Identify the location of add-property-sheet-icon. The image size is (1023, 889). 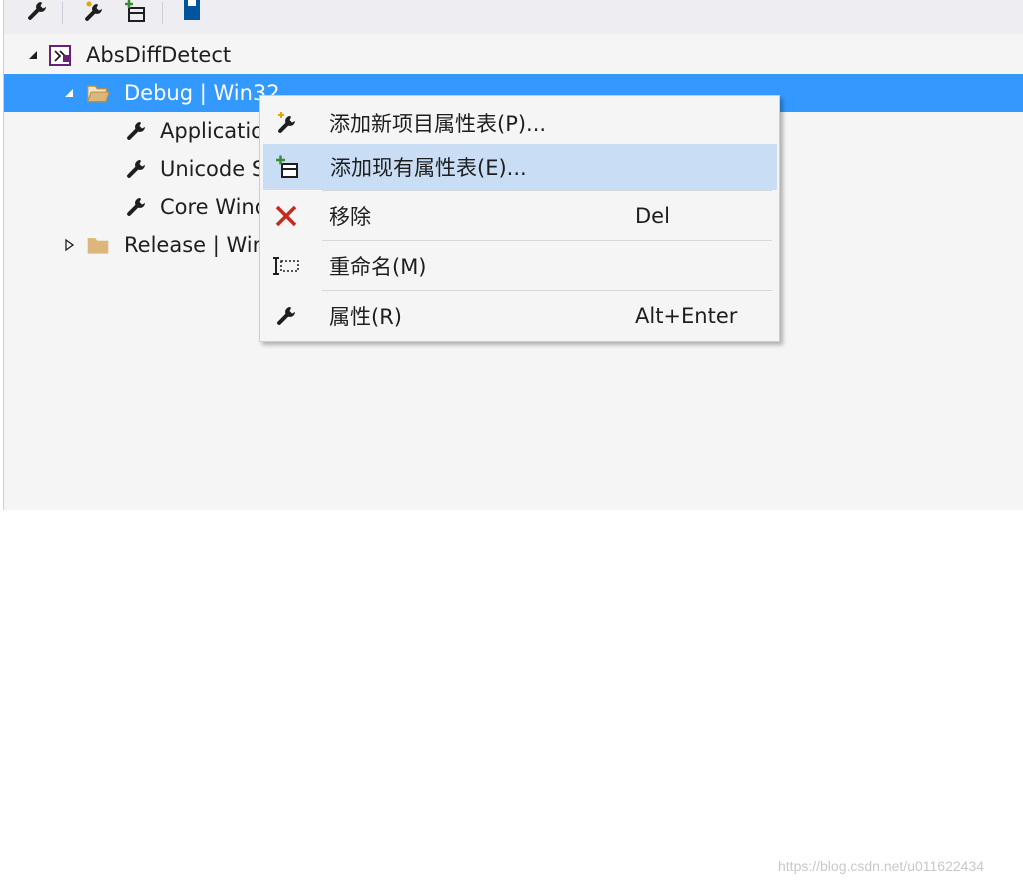
(93, 13).